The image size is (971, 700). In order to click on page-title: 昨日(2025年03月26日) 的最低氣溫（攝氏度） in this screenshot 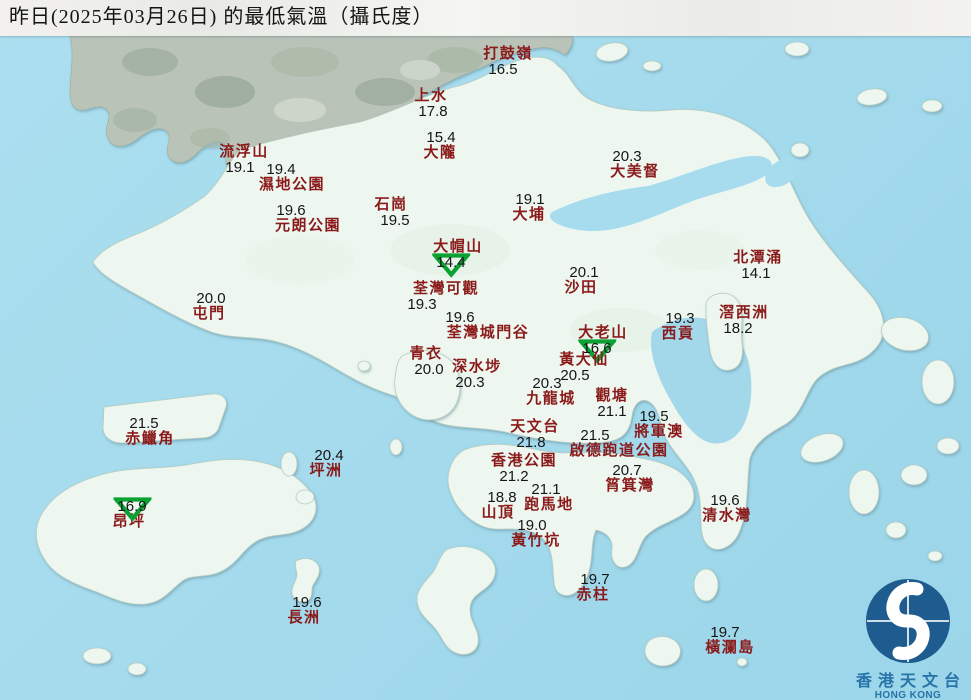, I will do `click(221, 17)`.